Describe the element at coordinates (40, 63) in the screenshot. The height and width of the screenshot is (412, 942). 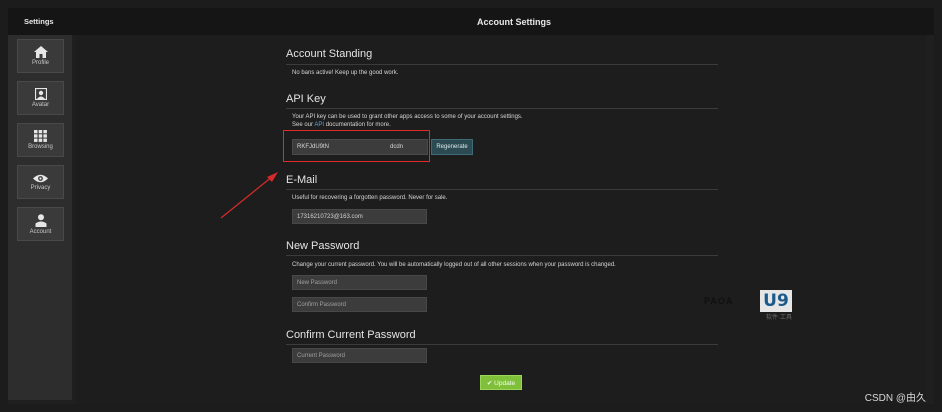
I see `sidebar-item-label: Profile` at that location.